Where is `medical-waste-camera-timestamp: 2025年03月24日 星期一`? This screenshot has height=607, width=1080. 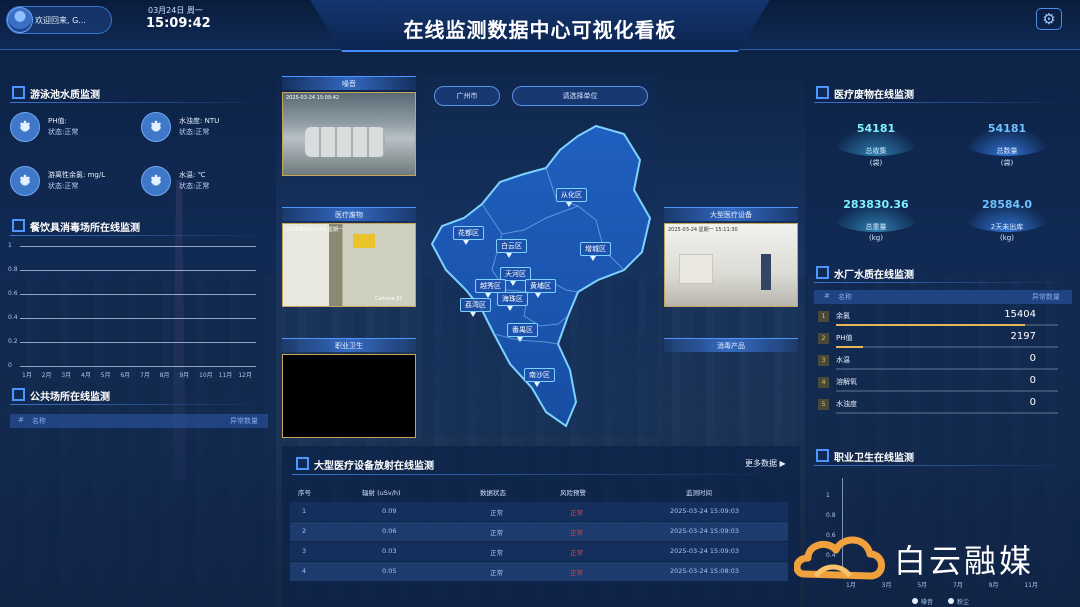
medical-waste-camera-timestamp: 2025年03月24日 星期一 is located at coordinates (315, 230).